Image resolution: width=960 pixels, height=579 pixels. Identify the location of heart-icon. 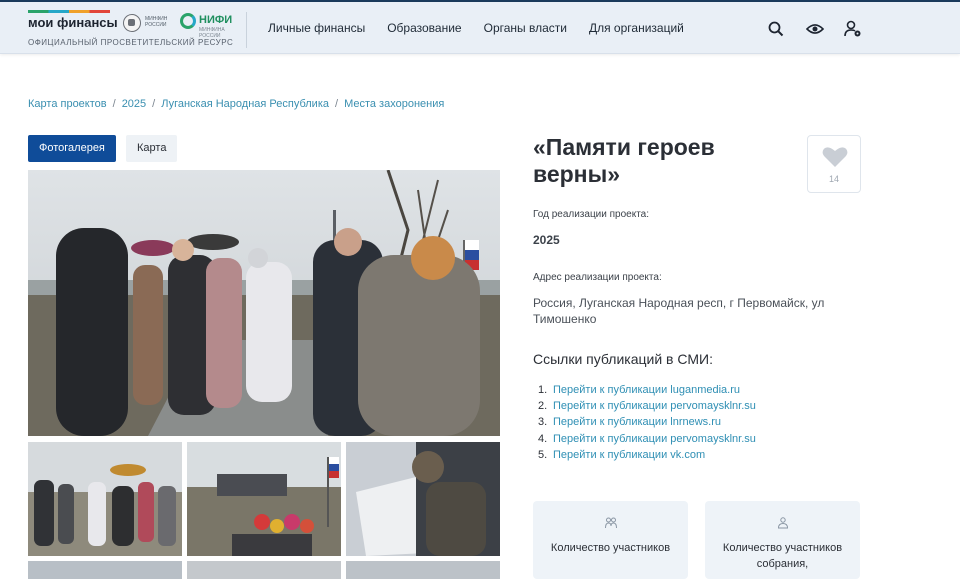
(835, 157).